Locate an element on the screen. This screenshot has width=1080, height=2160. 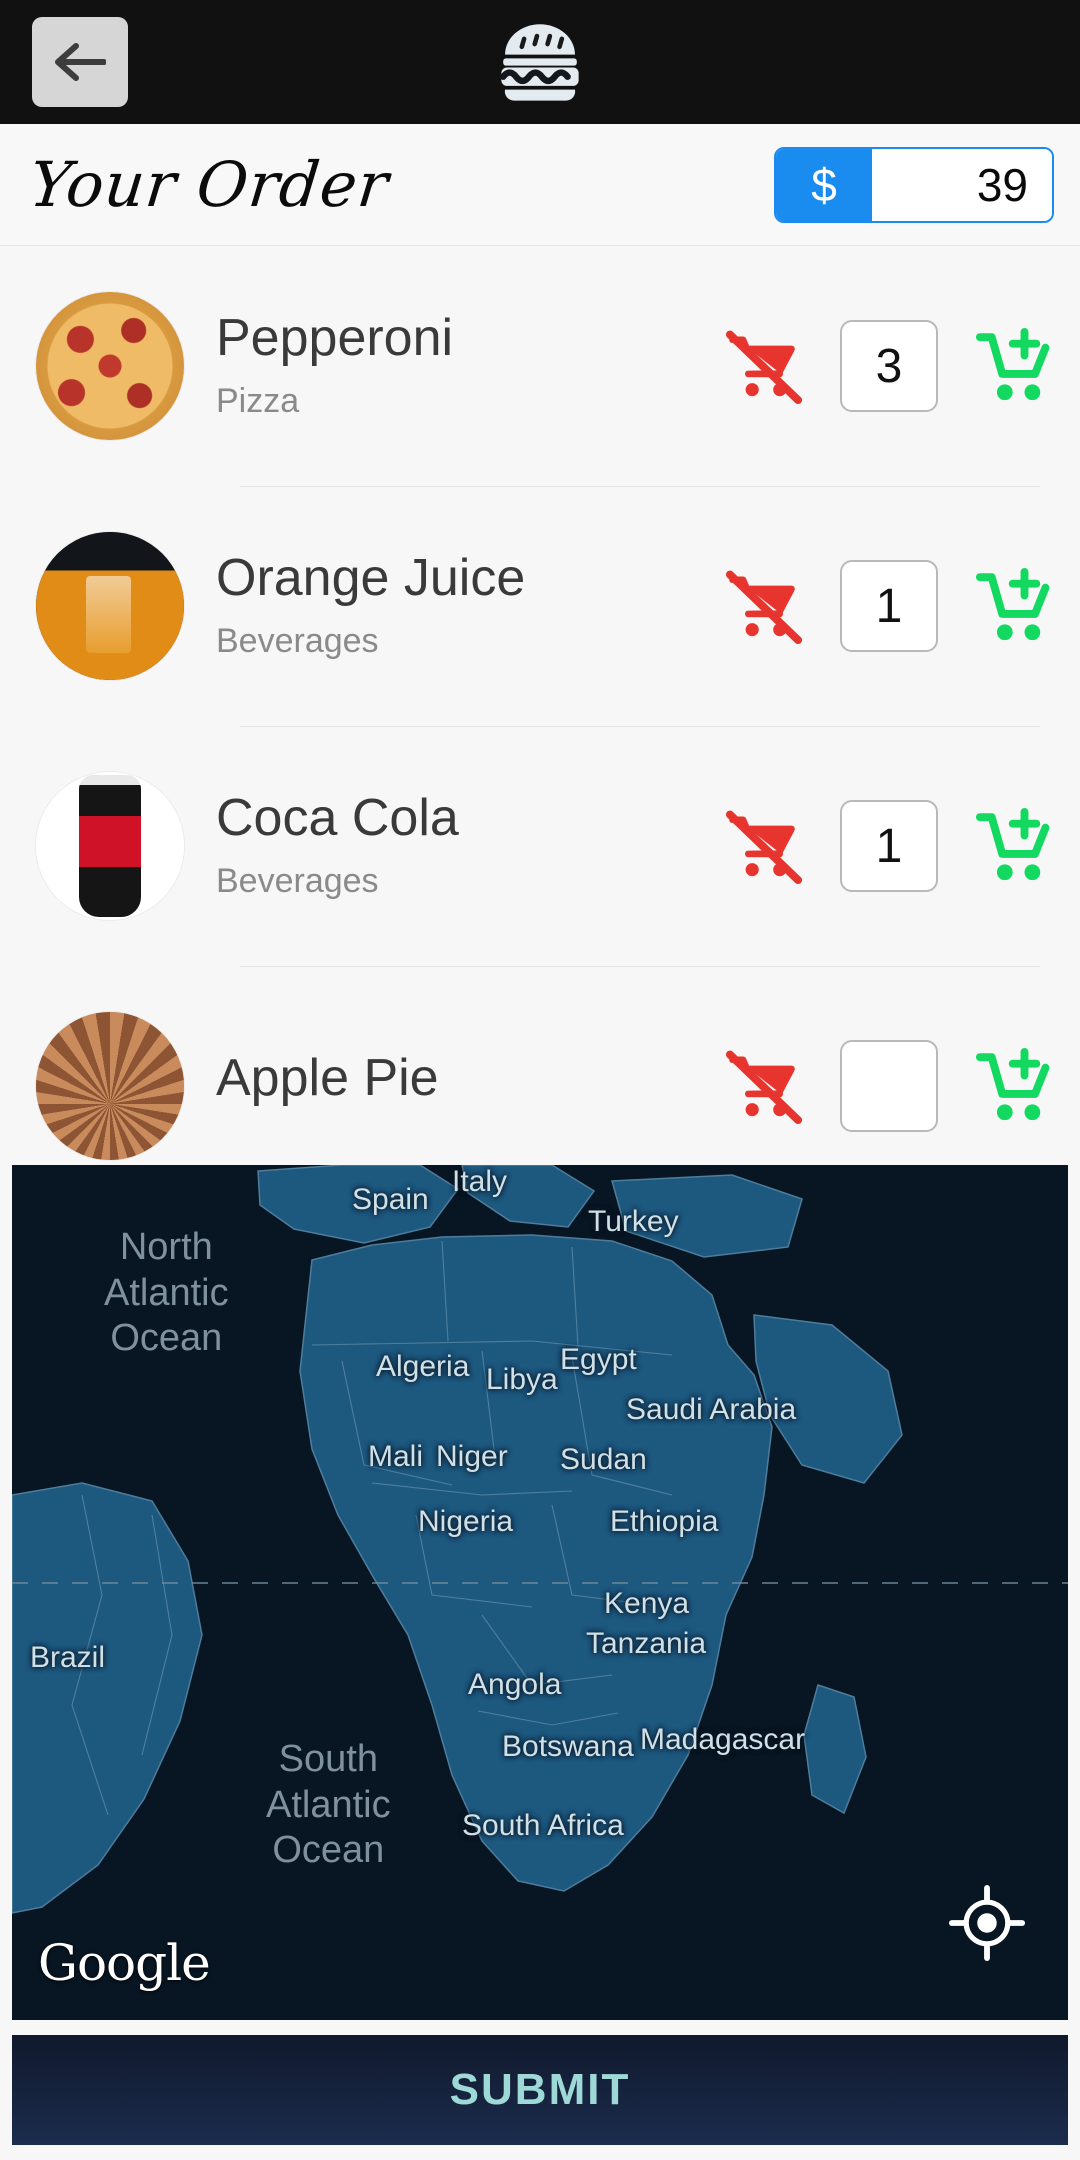
map-ocean-label: North Atlantic Ocean is located at coordinates (166, 1293).